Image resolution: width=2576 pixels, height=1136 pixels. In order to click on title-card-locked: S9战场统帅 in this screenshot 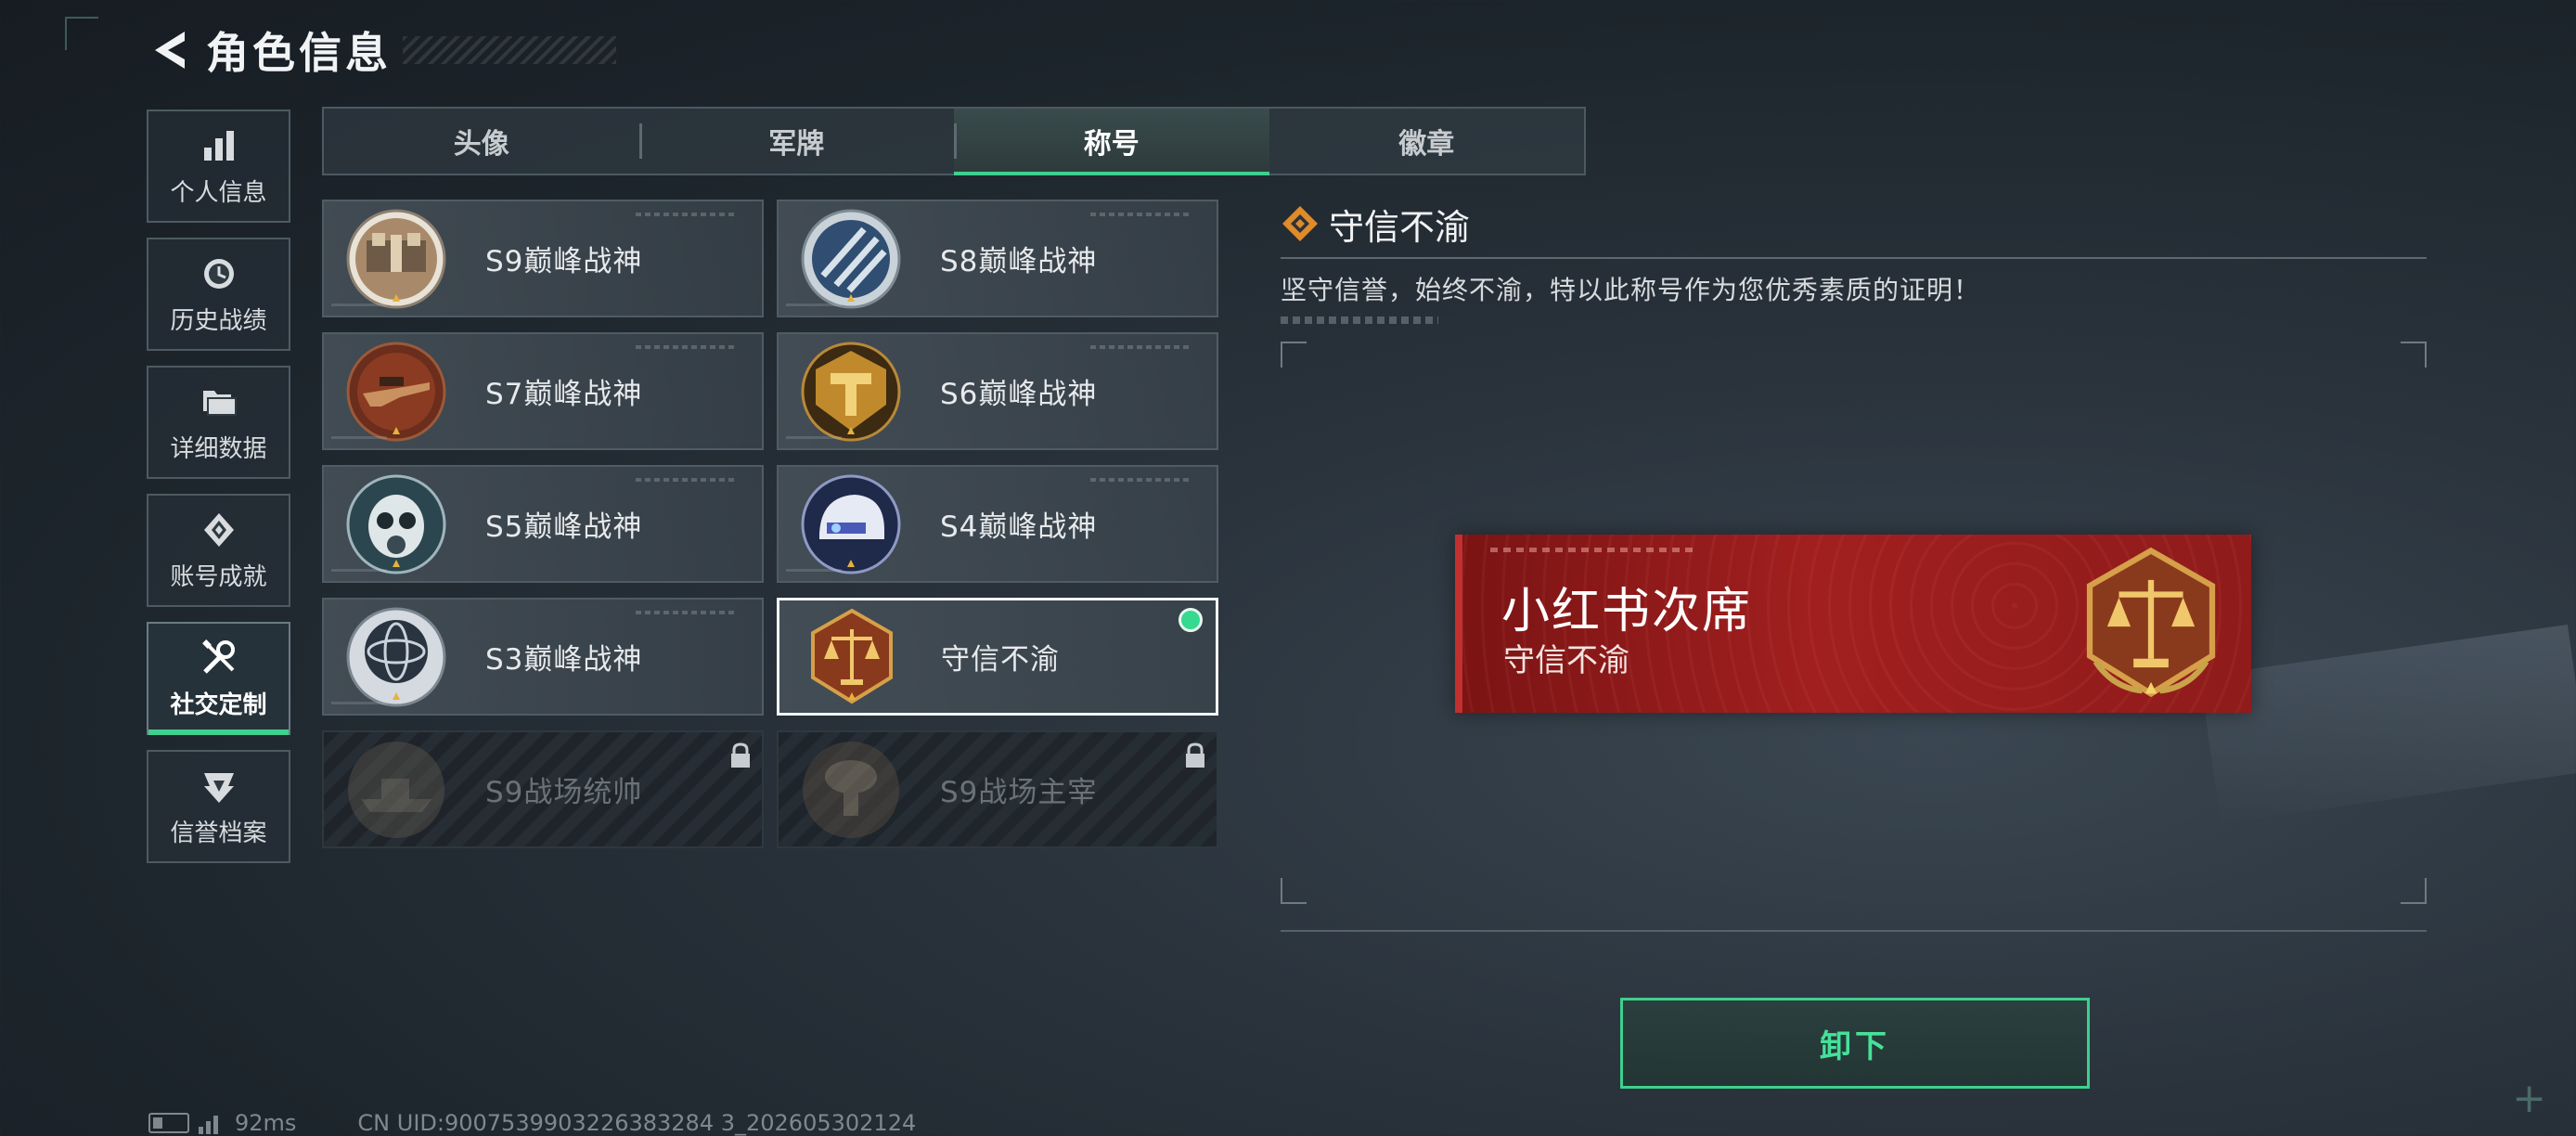, I will do `click(543, 789)`.